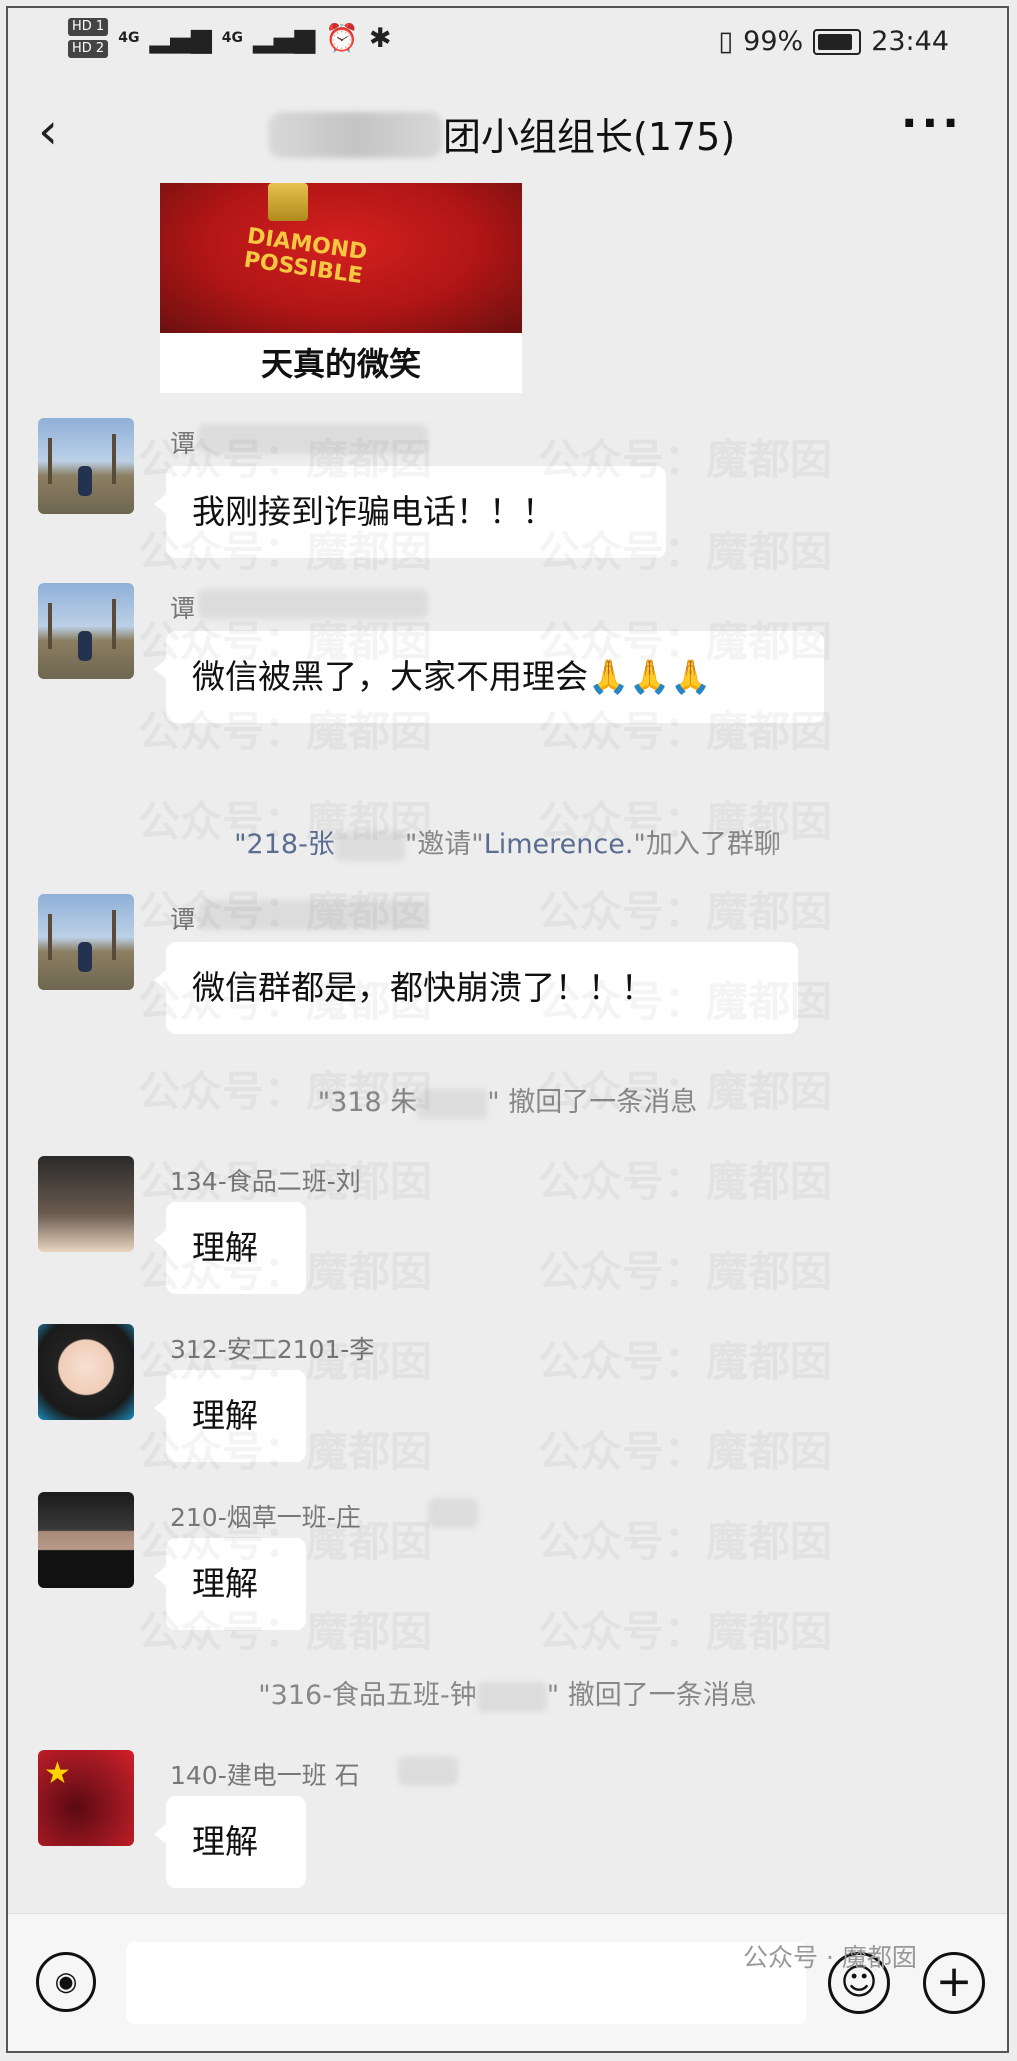  What do you see at coordinates (410, 512) in the screenshot?
I see `message-bubble: 我刚接到诈骗电话！！！` at bounding box center [410, 512].